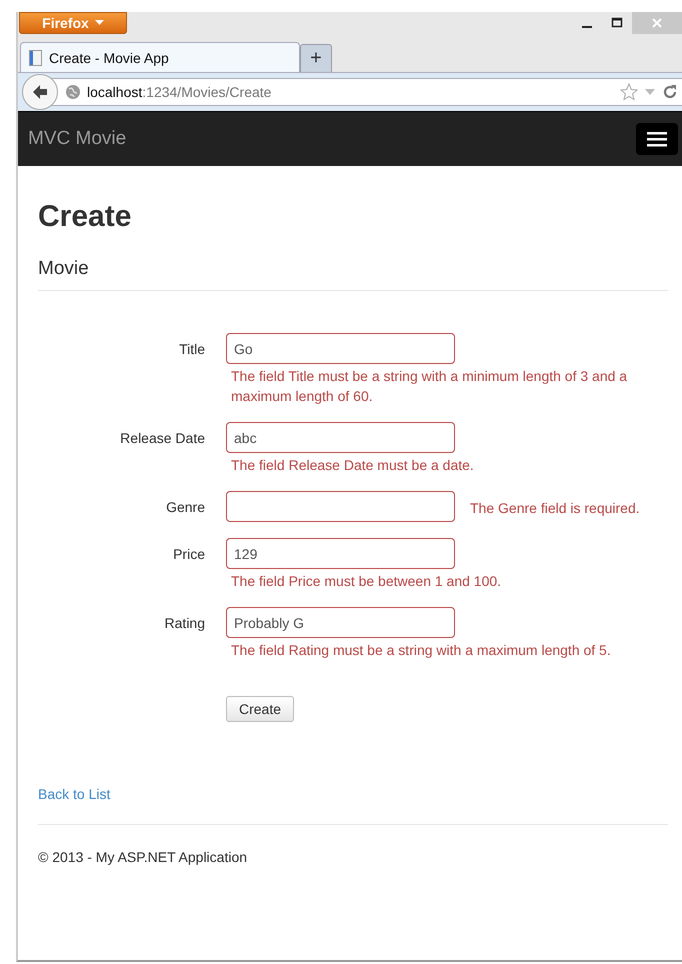  Describe the element at coordinates (617, 23) in the screenshot. I see `maximize-icon` at that location.